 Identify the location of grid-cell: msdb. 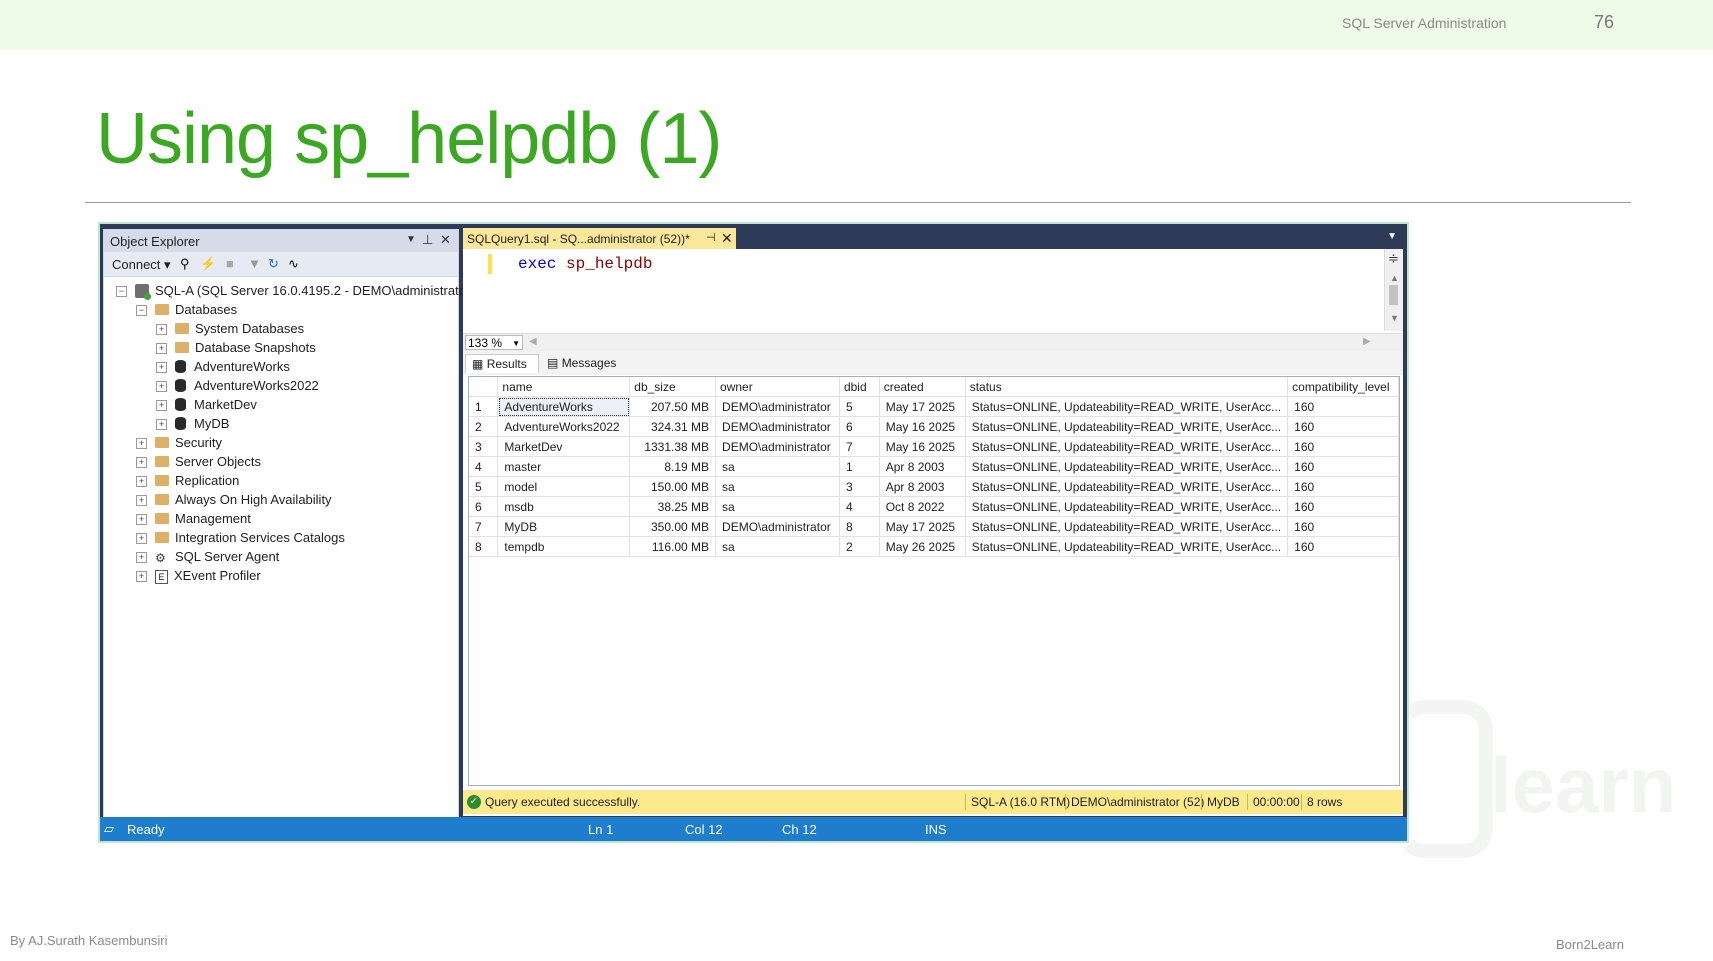
(564, 506).